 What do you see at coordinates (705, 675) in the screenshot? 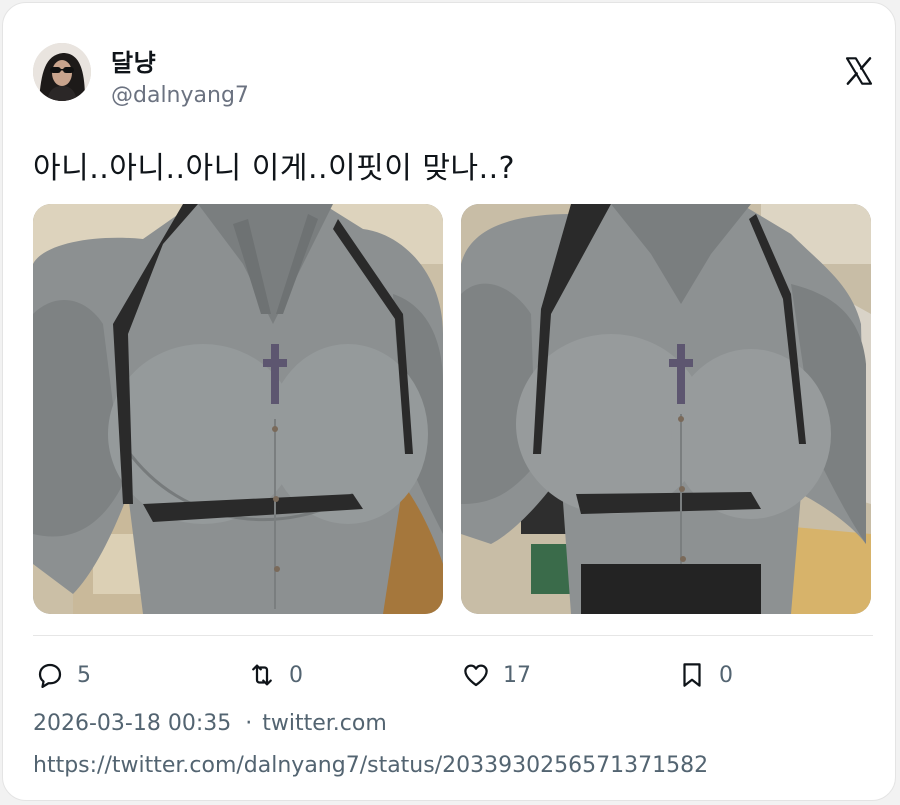
I see `bookmark-button: 0` at bounding box center [705, 675].